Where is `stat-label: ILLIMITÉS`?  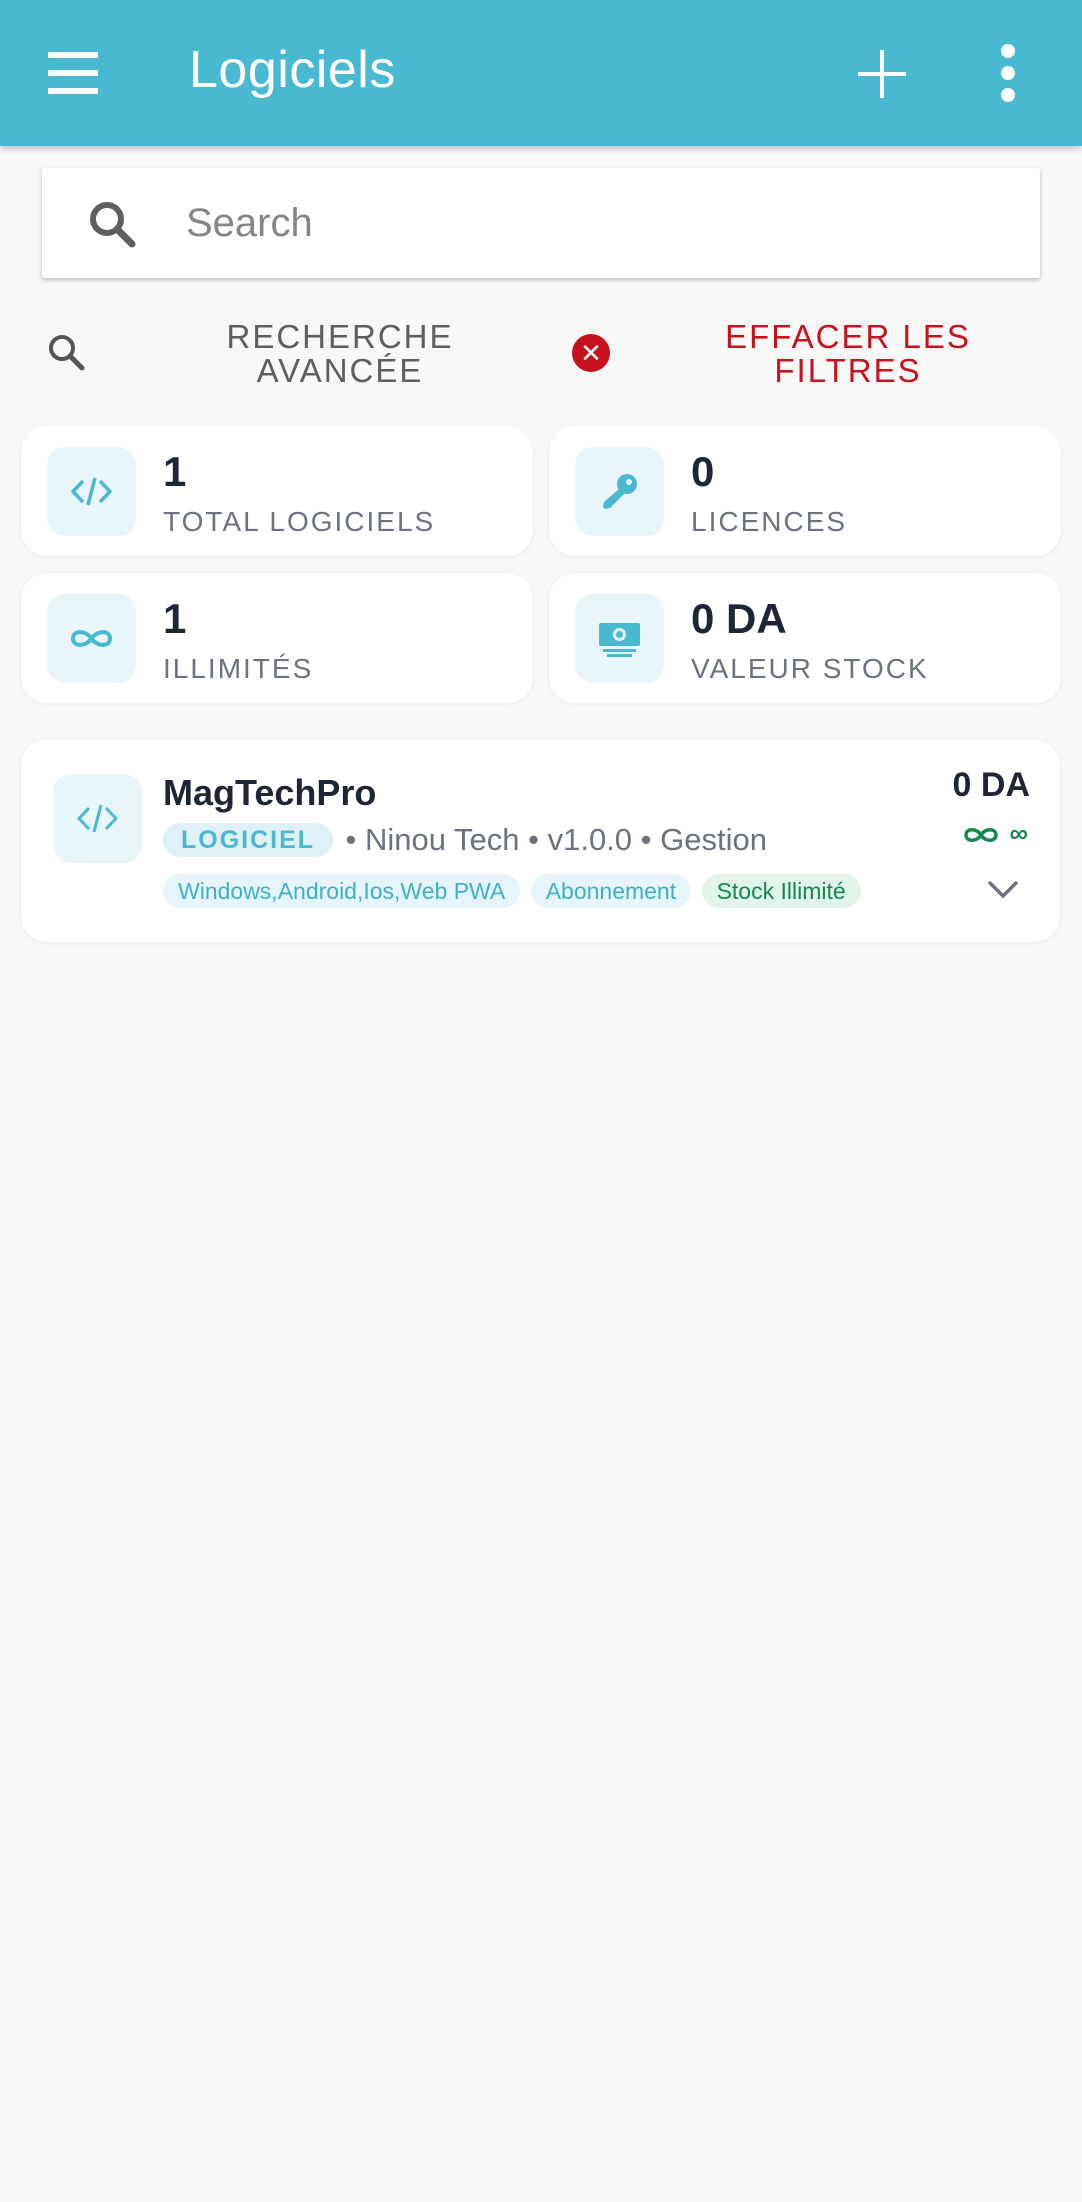
stat-label: ILLIMITÉS is located at coordinates (238, 668).